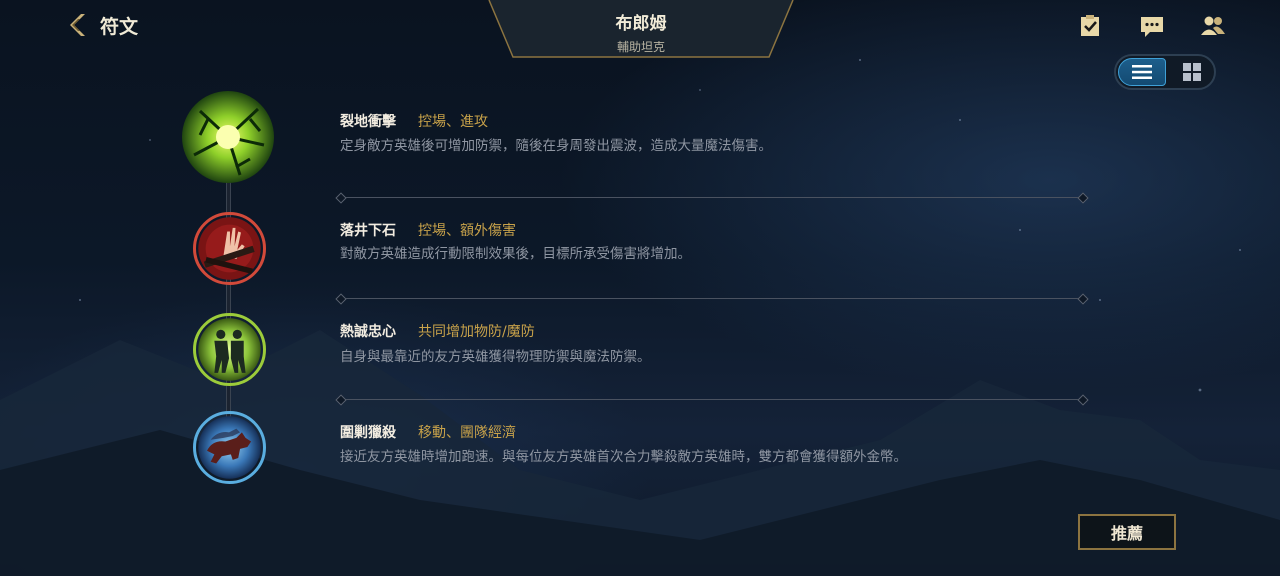 The height and width of the screenshot is (576, 1280). I want to click on back-button: 符文, so click(100, 25).